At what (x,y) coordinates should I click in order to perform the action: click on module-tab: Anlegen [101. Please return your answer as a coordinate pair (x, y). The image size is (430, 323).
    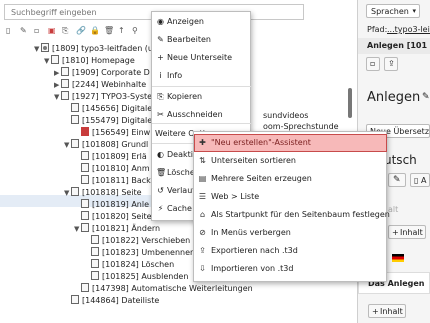
    Looking at the image, I should click on (394, 46).